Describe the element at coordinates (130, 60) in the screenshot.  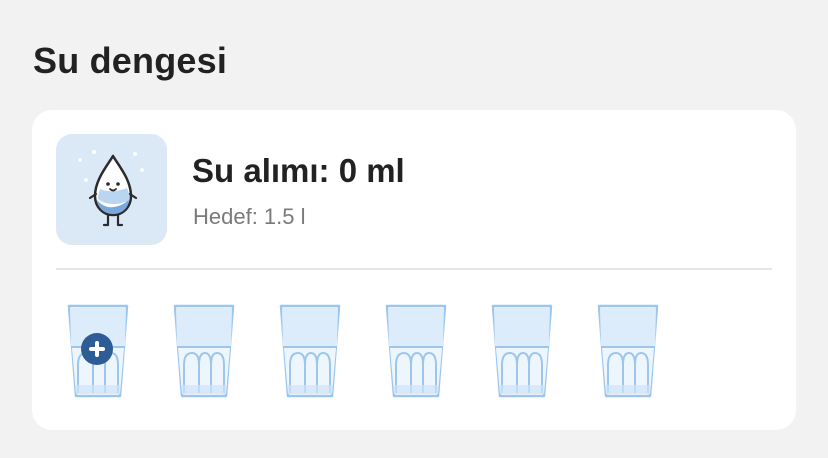
I see `section-title: Su dengesi` at that location.